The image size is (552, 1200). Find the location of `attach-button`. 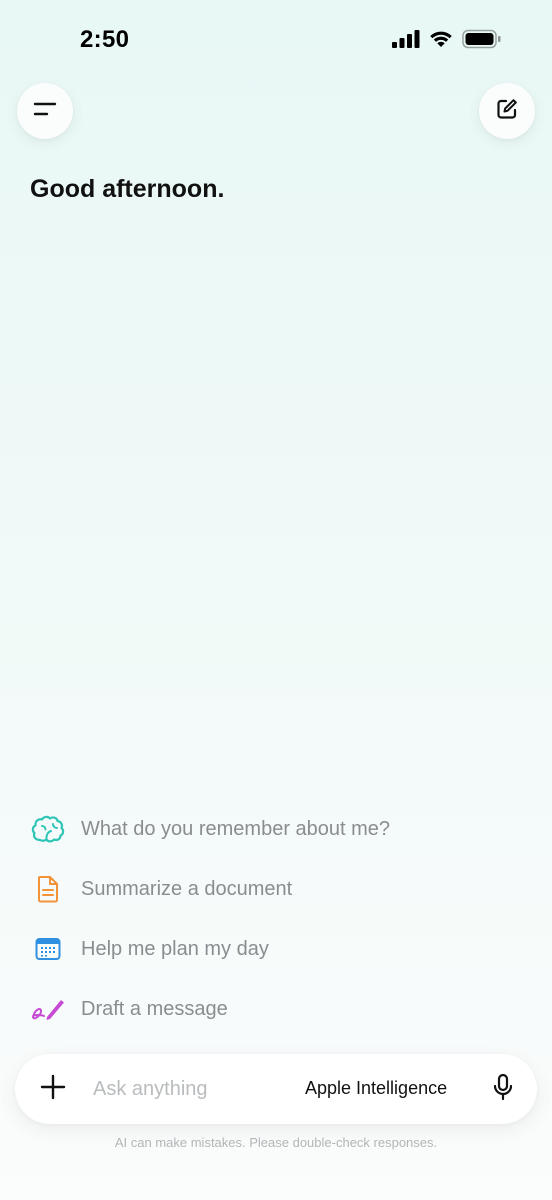

attach-button is located at coordinates (53, 1089).